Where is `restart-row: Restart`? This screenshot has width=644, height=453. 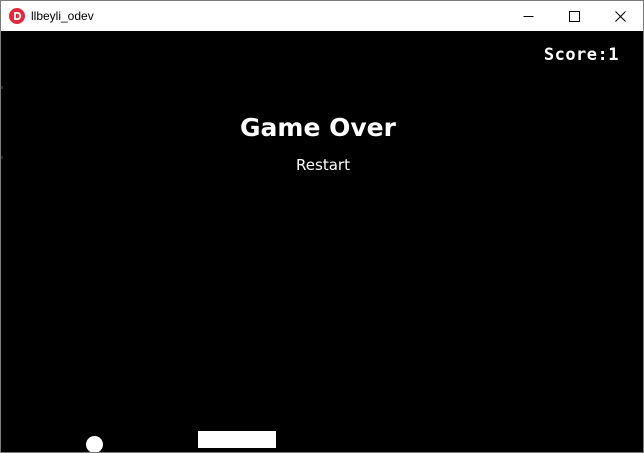 restart-row: Restart is located at coordinates (322, 165).